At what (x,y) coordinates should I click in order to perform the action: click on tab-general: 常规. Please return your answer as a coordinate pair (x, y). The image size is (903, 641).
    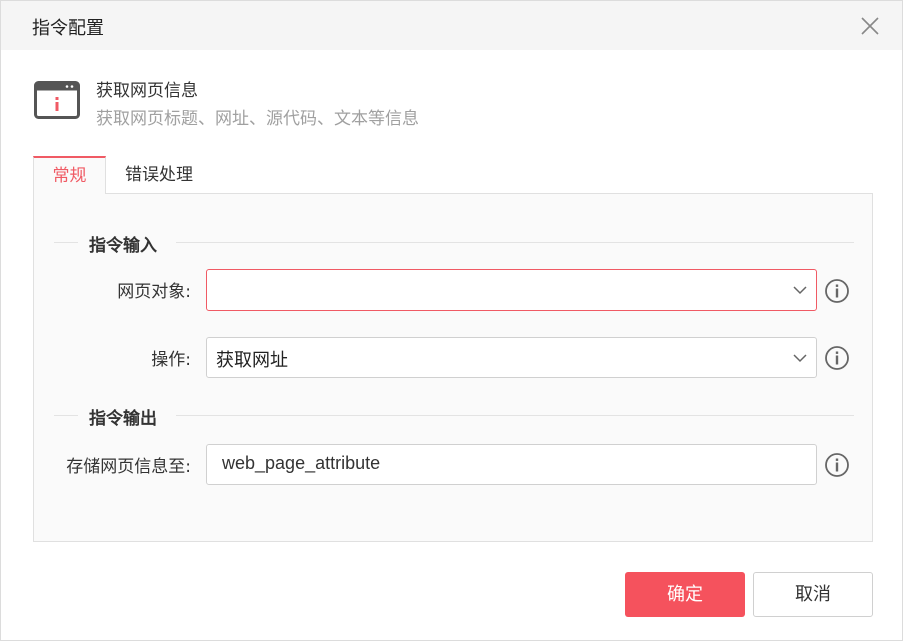
    Looking at the image, I should click on (69, 175).